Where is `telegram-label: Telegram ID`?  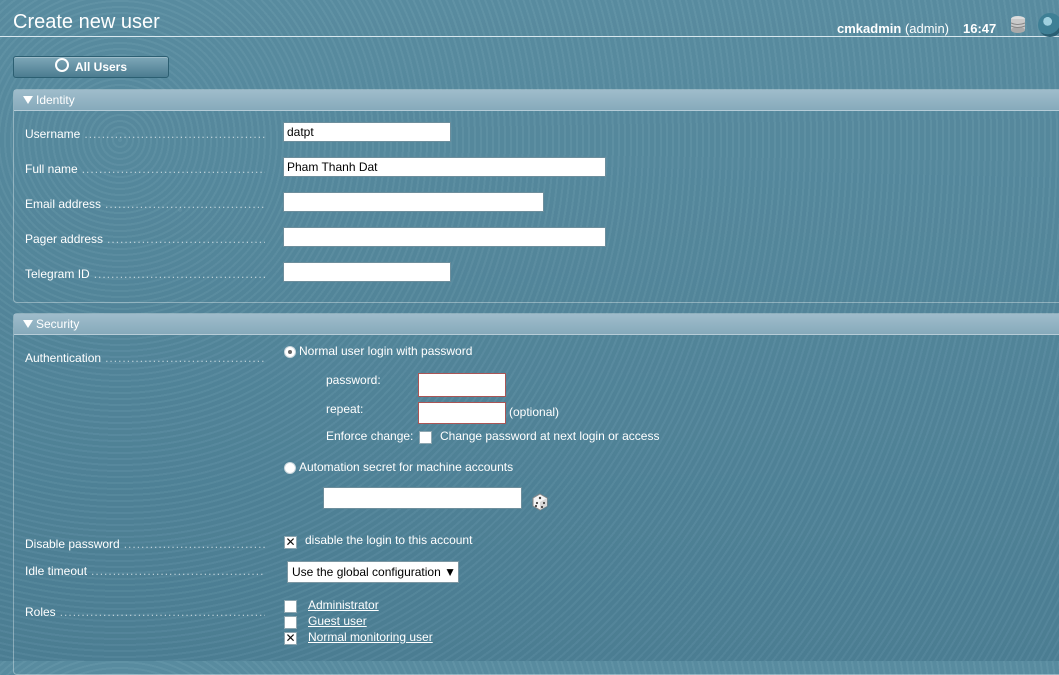
telegram-label: Telegram ID is located at coordinates (145, 274).